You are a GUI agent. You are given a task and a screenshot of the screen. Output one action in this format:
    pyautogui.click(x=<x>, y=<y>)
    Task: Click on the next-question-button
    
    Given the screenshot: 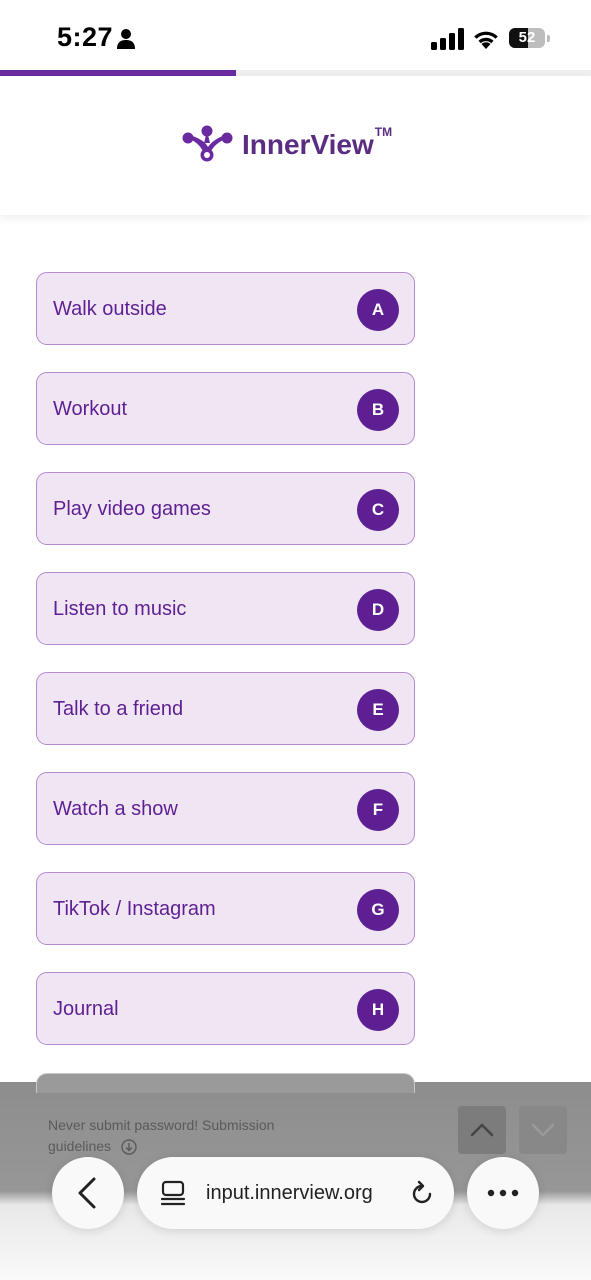 What is the action you would take?
    pyautogui.click(x=543, y=1130)
    